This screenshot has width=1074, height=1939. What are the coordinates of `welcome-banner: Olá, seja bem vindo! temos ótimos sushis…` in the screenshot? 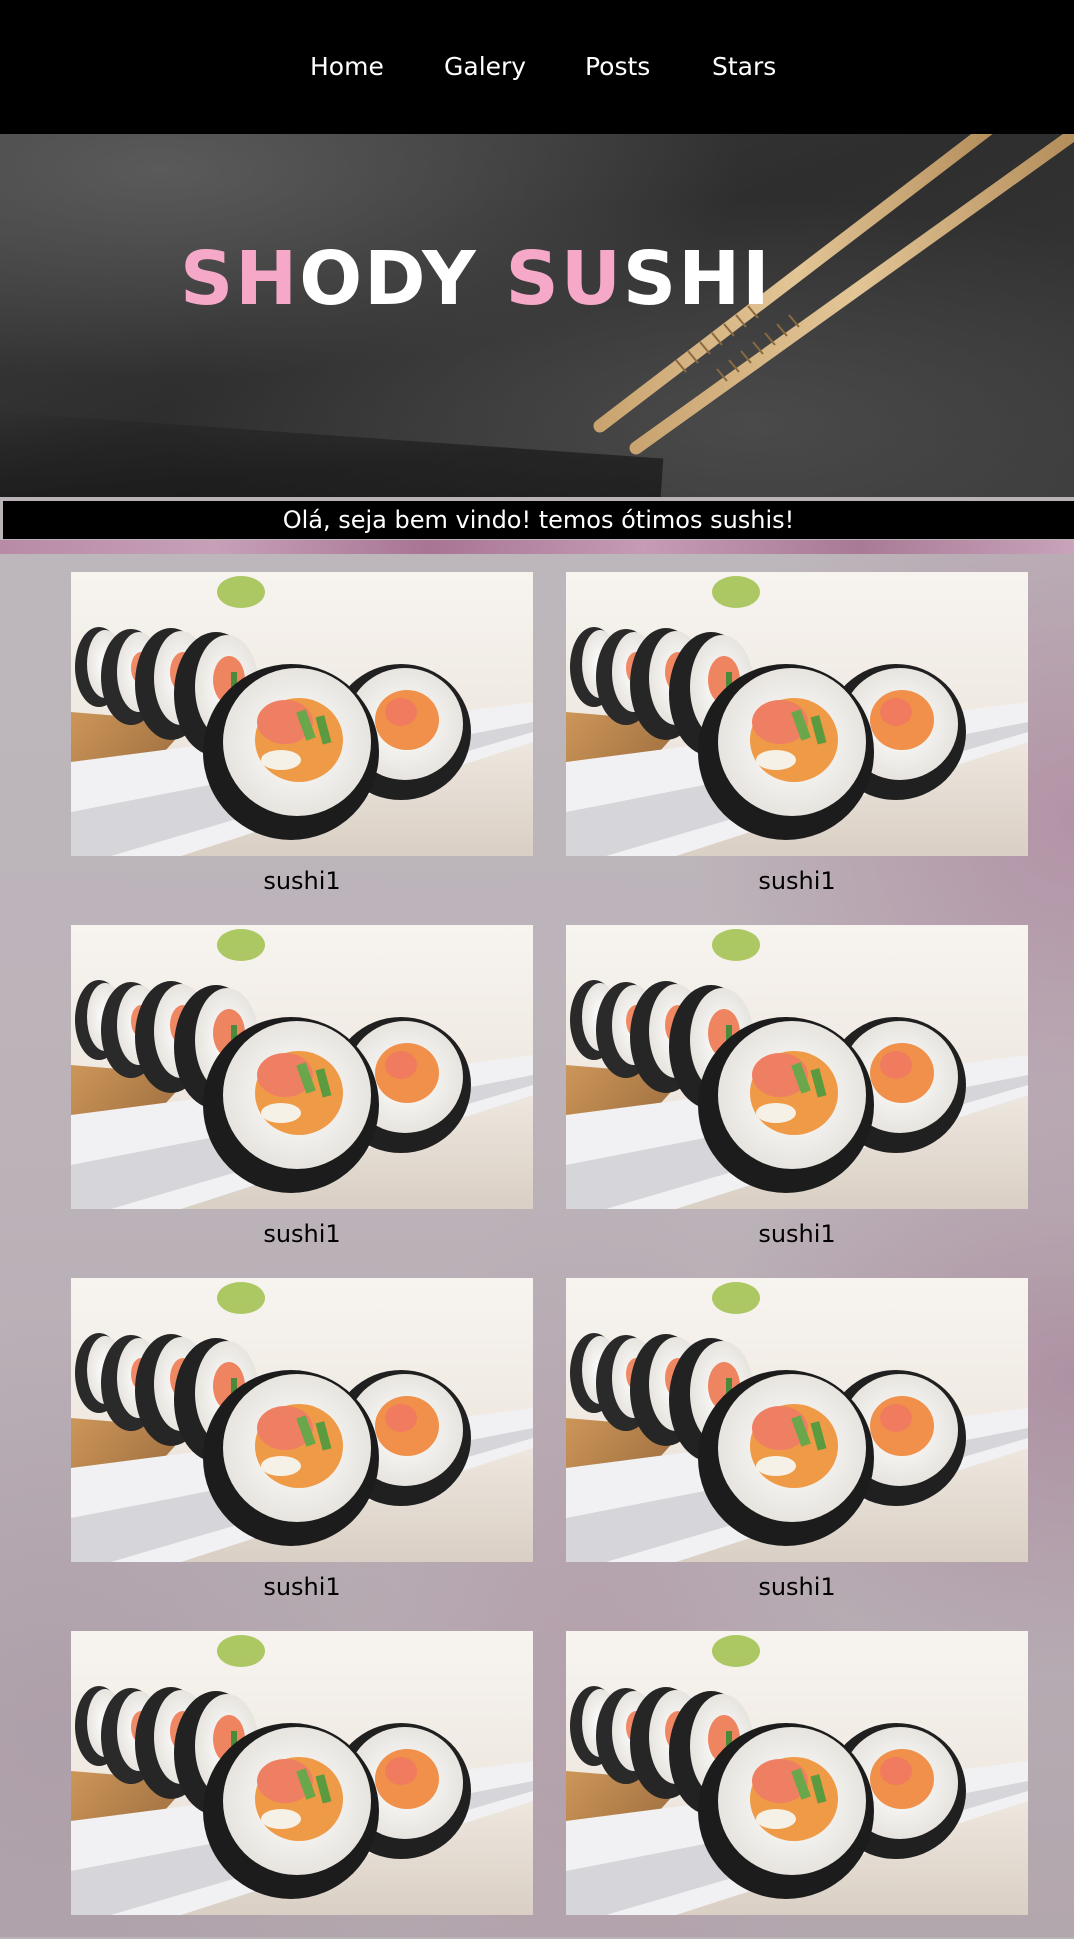 It's located at (538, 520).